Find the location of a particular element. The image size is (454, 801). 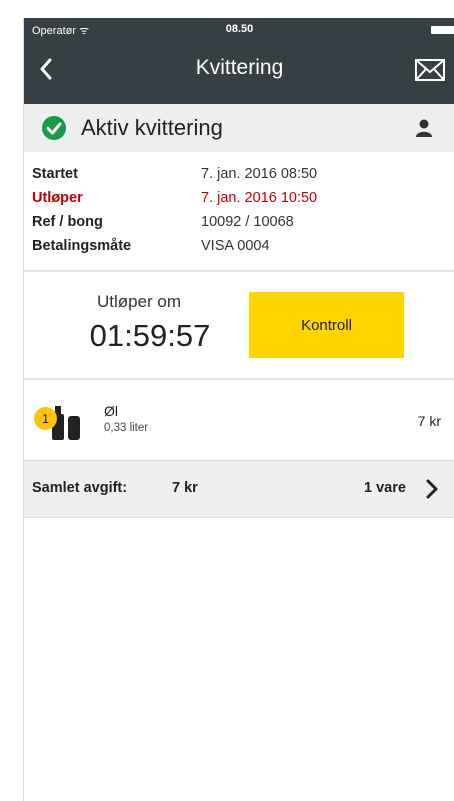

mail-button is located at coordinates (430, 70).